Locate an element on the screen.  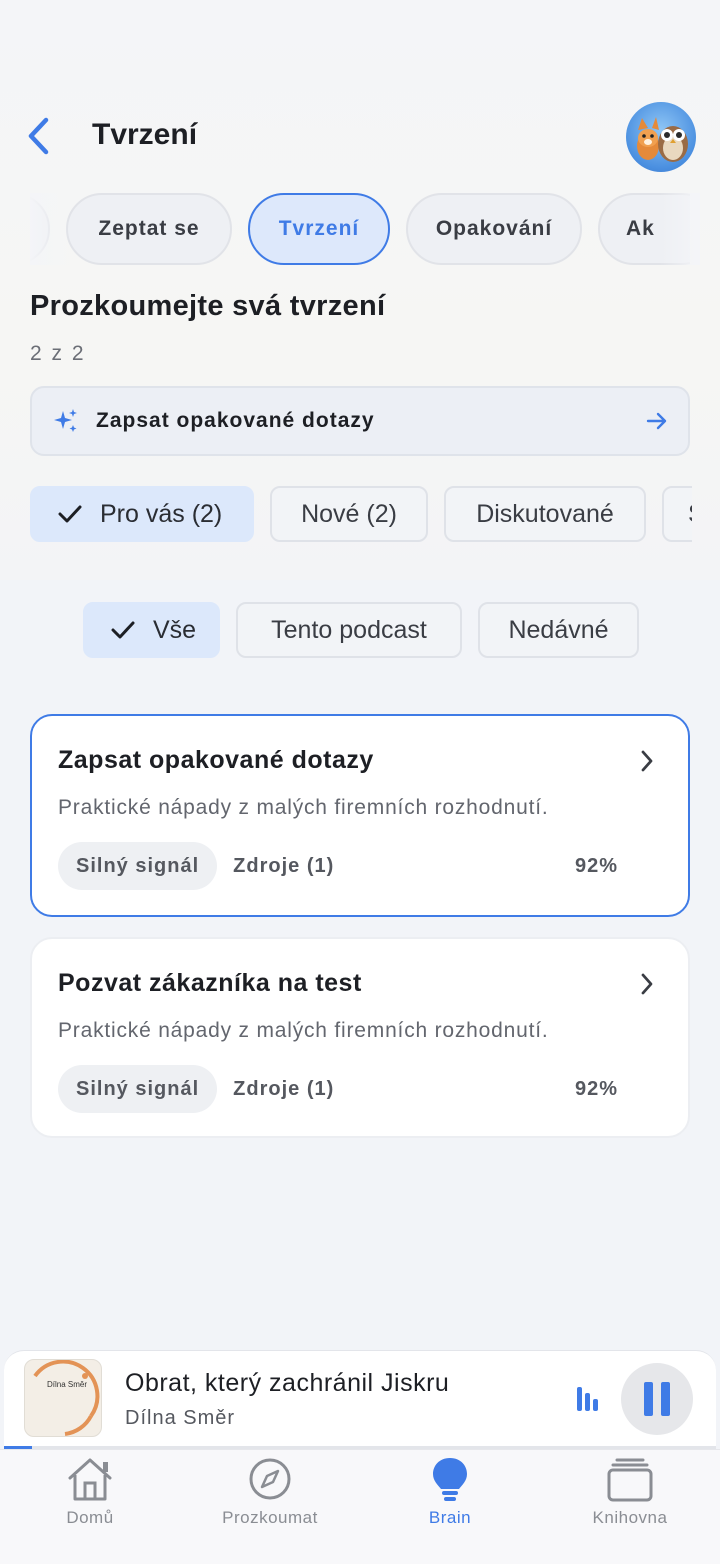
tab-review: Opakování is located at coordinates (494, 229).